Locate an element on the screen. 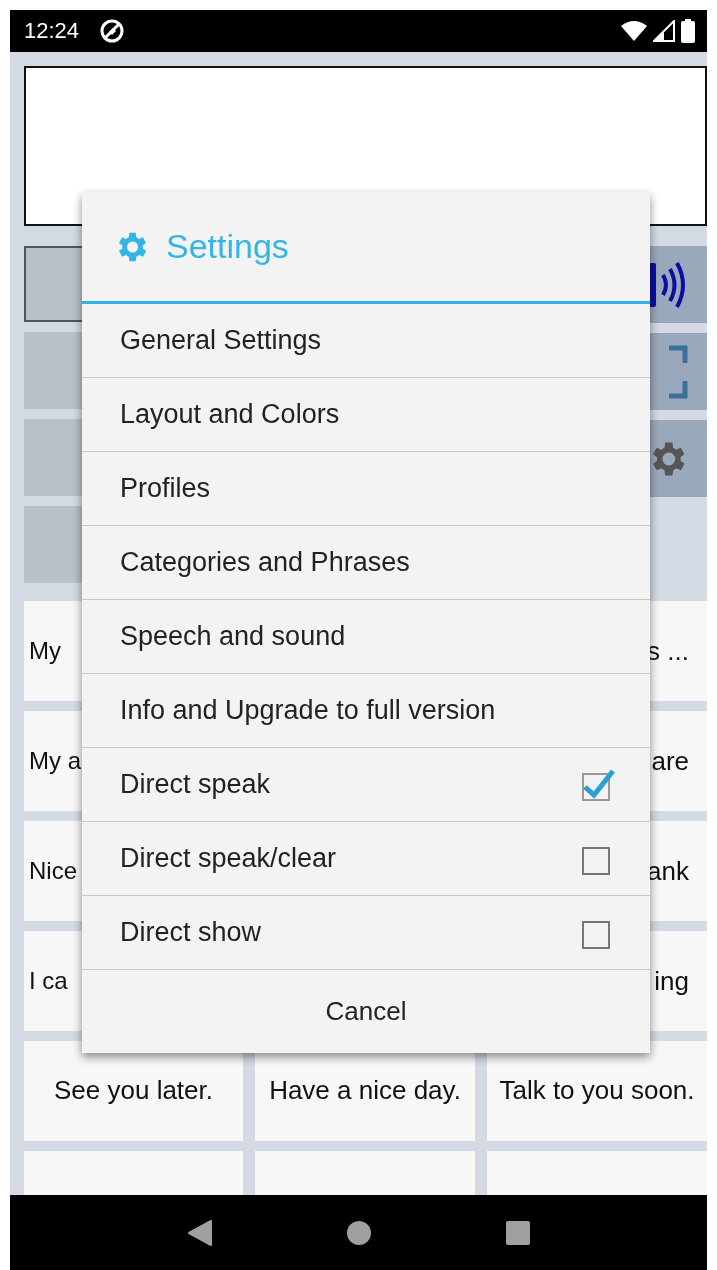 This screenshot has width=717, height=1270. corner-brackets-icon is located at coordinates (678, 371).